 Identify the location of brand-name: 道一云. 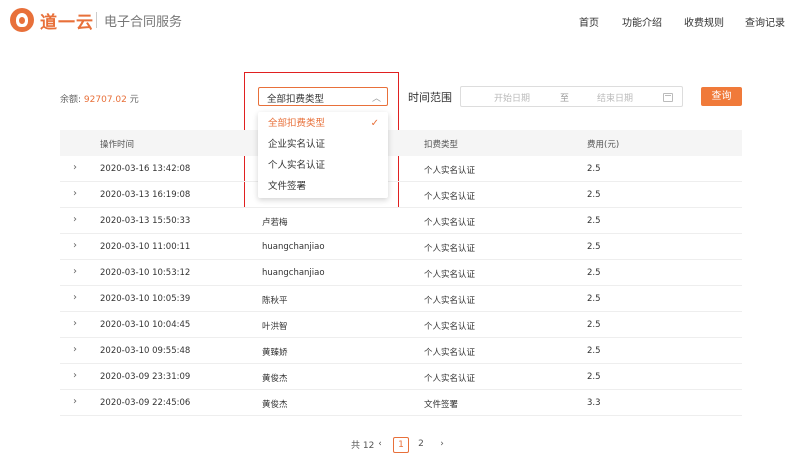
(67, 20).